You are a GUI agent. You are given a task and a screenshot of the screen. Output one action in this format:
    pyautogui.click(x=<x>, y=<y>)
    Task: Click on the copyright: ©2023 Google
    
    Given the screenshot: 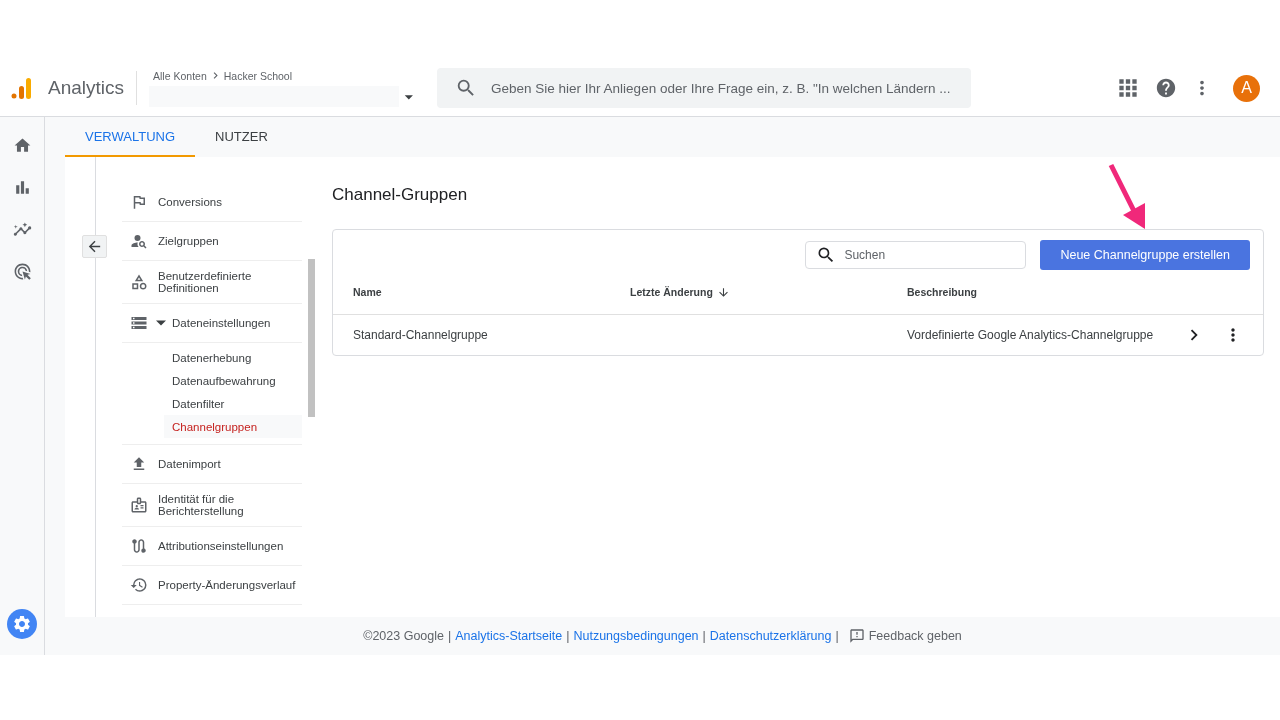 What is the action you would take?
    pyautogui.click(x=403, y=636)
    